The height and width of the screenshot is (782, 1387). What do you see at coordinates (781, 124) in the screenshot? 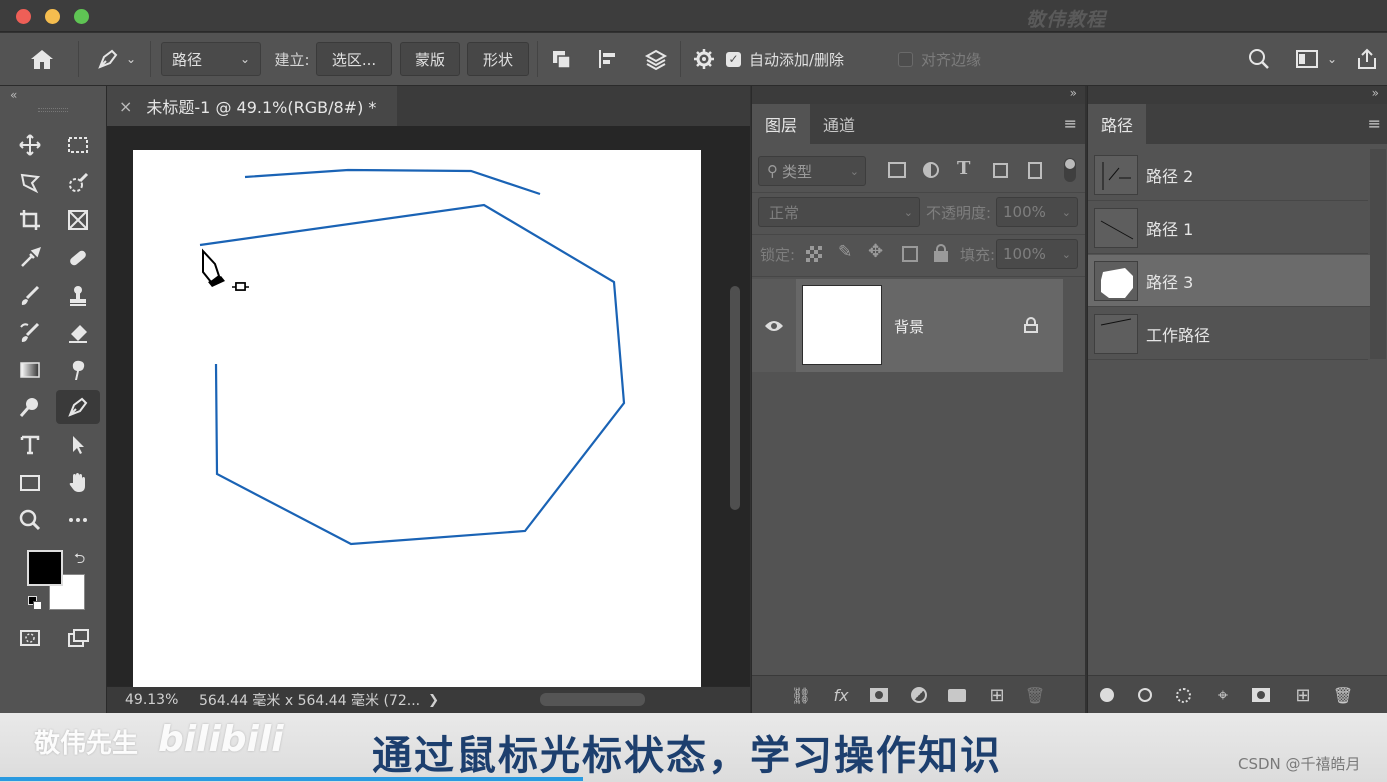
I see `tab-layers: 图层` at bounding box center [781, 124].